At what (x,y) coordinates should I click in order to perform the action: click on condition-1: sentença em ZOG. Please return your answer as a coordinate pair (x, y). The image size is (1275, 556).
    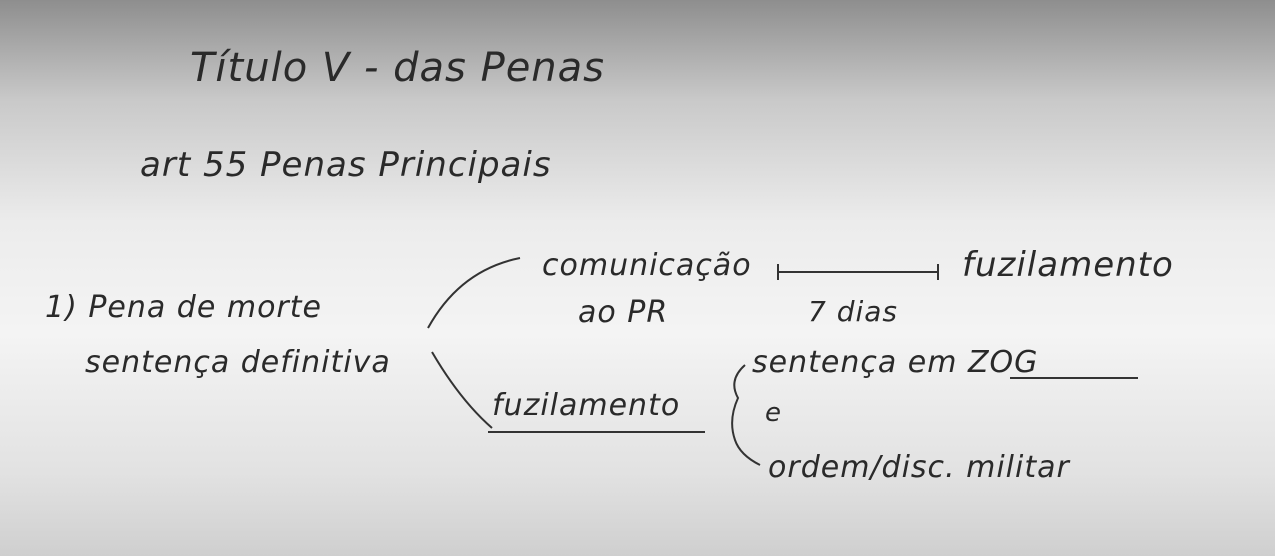
    Looking at the image, I should click on (895, 362).